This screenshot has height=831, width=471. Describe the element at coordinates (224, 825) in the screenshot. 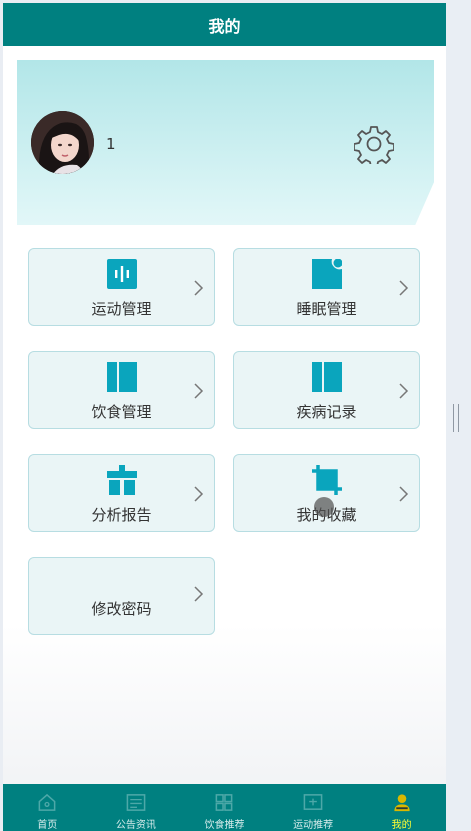

I see `tab-label: 饮食推荐` at that location.